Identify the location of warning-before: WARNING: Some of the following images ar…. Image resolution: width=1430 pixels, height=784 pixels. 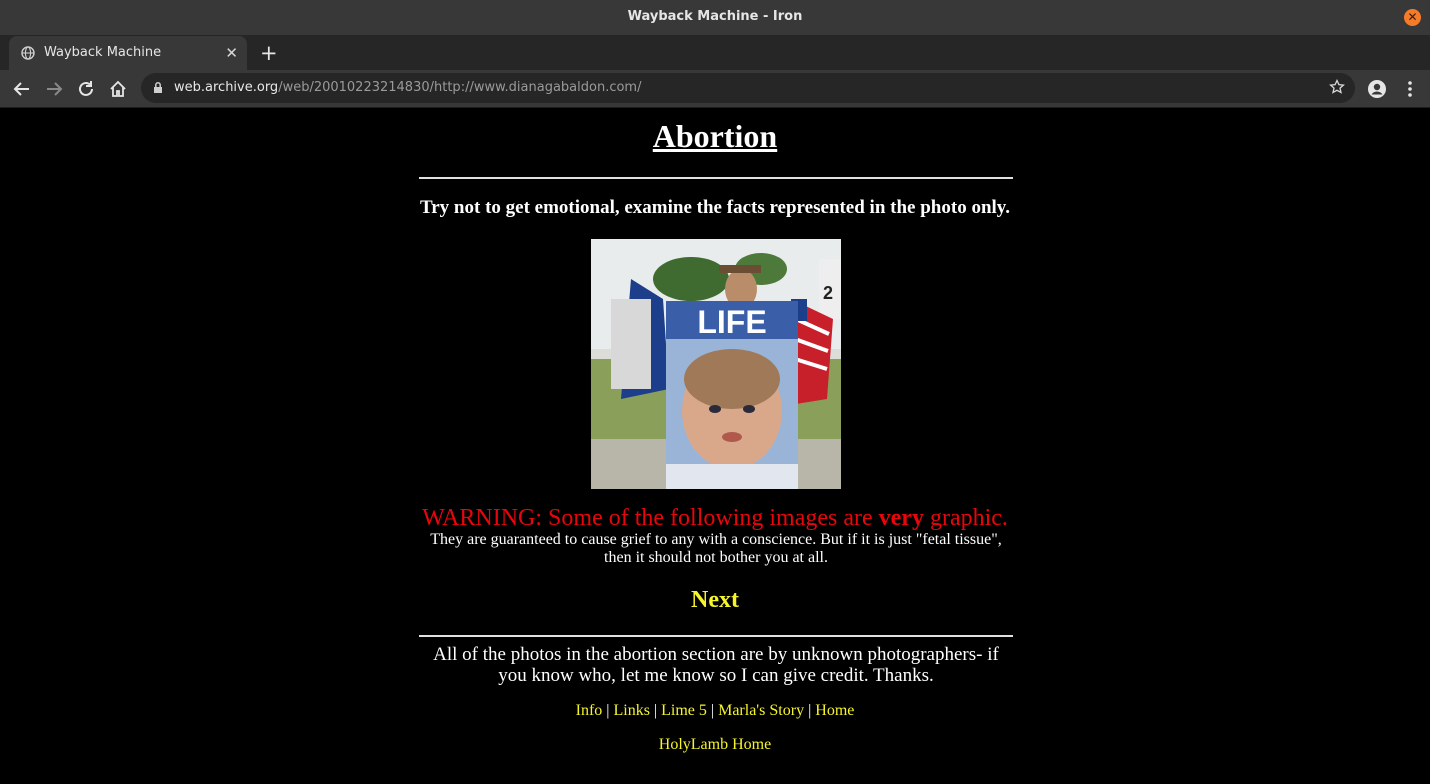
(650, 518).